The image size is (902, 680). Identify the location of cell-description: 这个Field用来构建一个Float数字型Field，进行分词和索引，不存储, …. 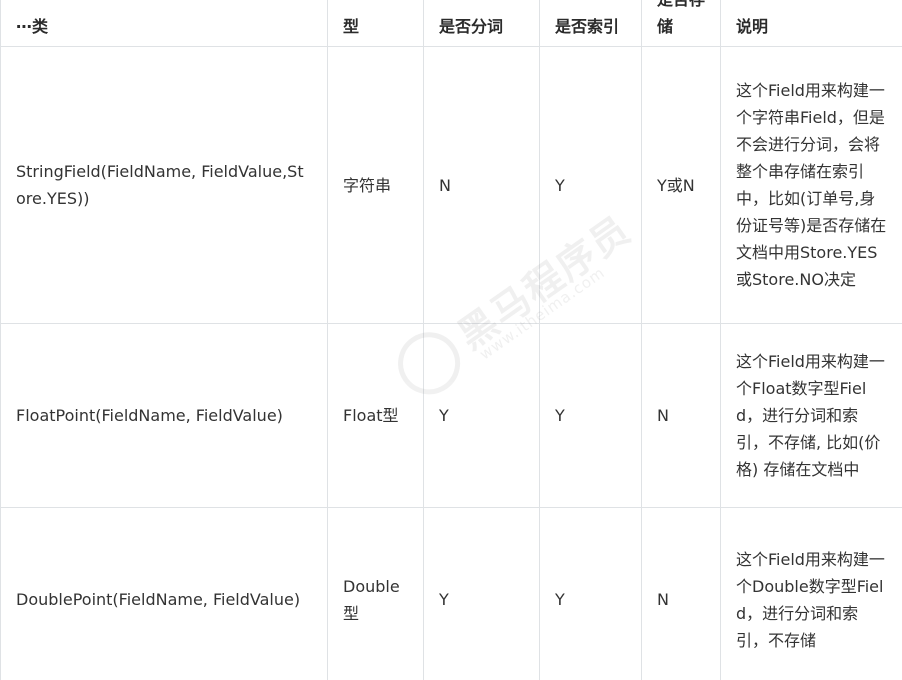
(811, 415).